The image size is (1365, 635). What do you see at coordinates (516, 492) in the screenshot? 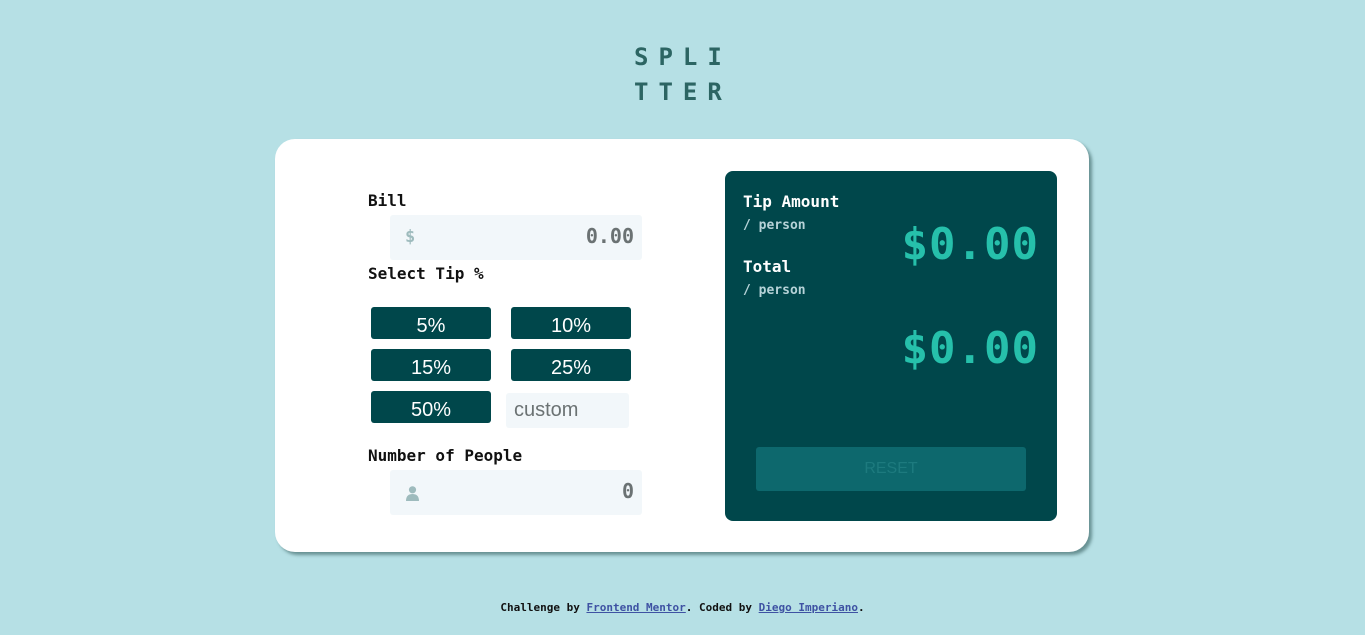
I see `people-input: 0` at bounding box center [516, 492].